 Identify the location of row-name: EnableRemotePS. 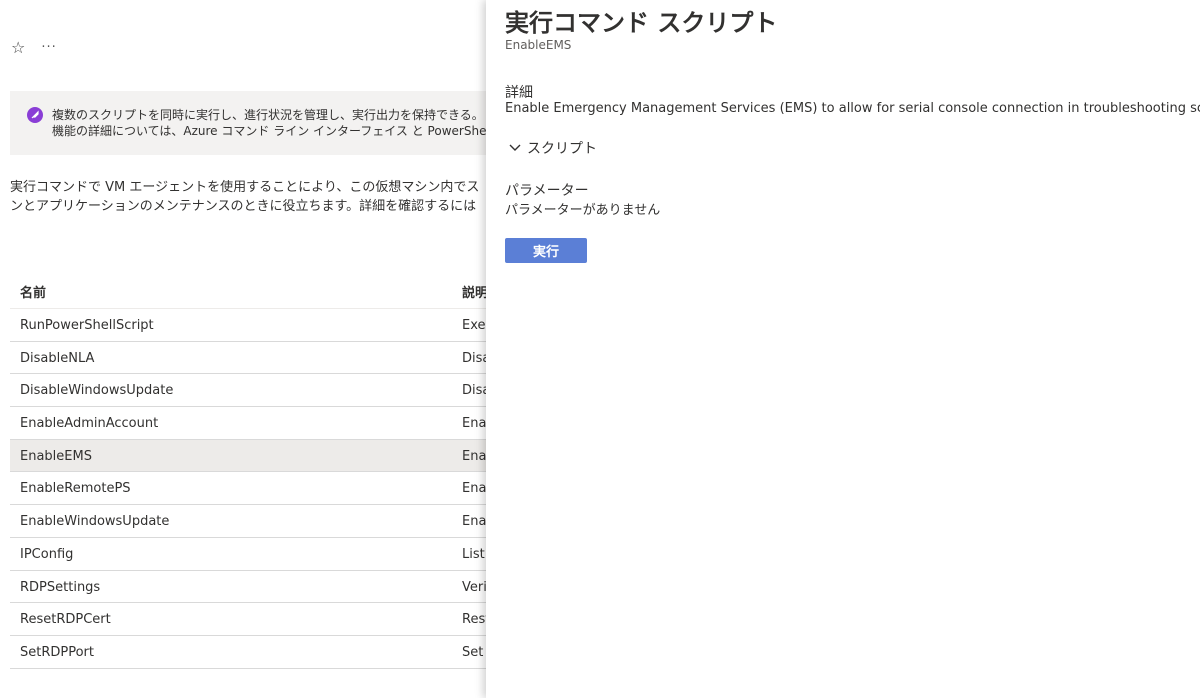
(75, 488).